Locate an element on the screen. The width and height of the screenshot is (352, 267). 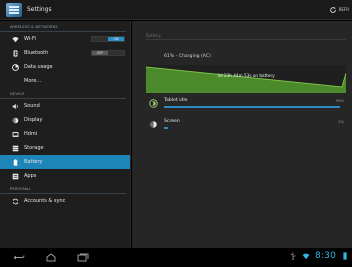
sound-icon is located at coordinates (15, 106).